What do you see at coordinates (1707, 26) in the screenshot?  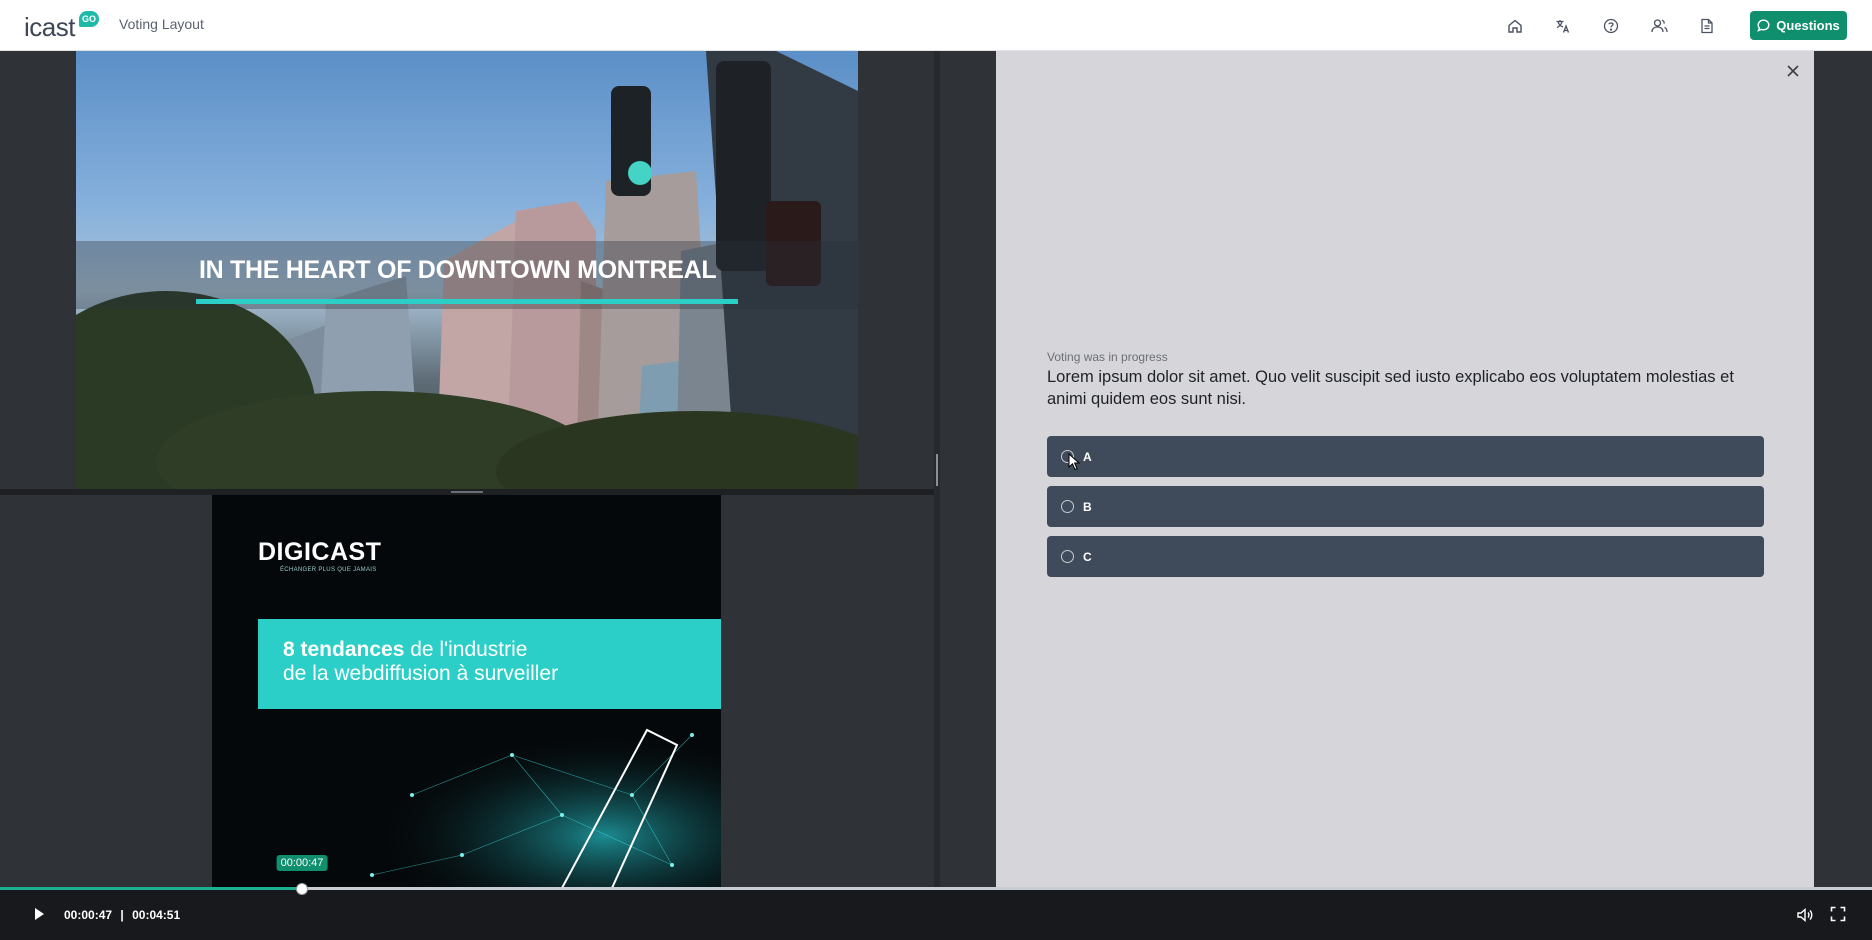 I see `document-icon` at bounding box center [1707, 26].